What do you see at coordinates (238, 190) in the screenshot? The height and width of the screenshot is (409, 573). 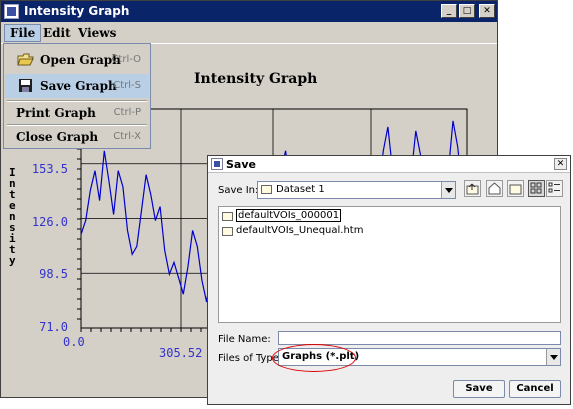 I see `save-in-label: Save In:` at bounding box center [238, 190].